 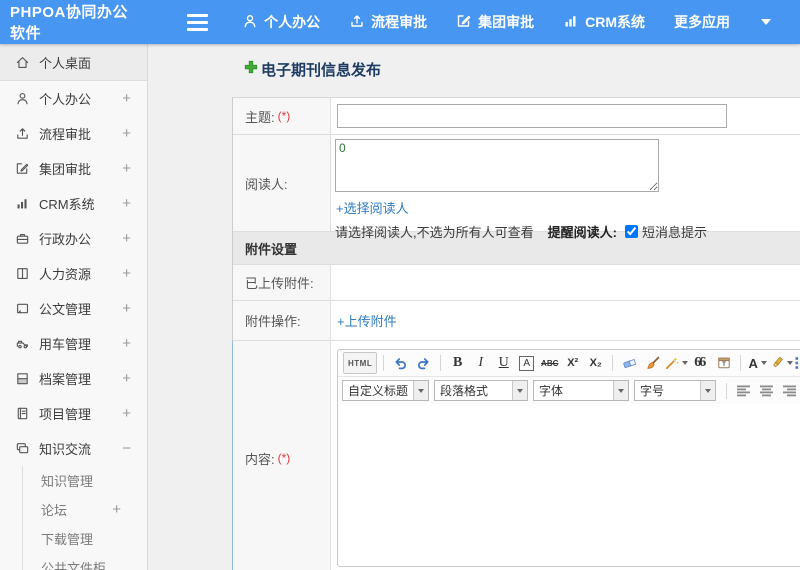 I want to click on sidebar-item-official-doc: 公文管理 +, so click(x=73, y=308).